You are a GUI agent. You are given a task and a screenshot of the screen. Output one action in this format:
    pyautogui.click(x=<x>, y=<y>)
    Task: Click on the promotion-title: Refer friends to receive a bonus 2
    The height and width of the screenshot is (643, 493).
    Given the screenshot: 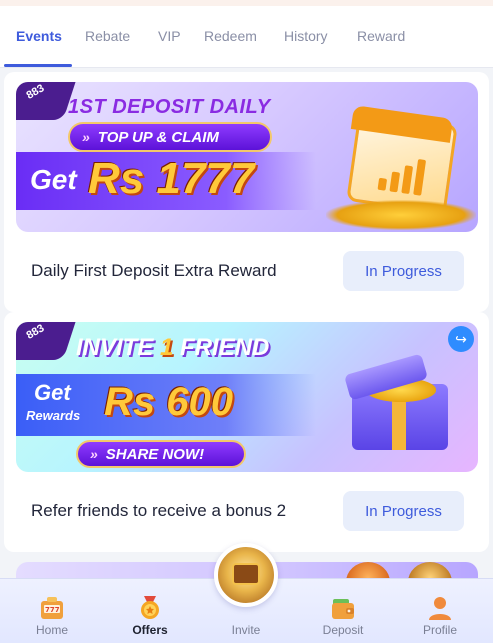 What is the action you would take?
    pyautogui.click(x=159, y=510)
    